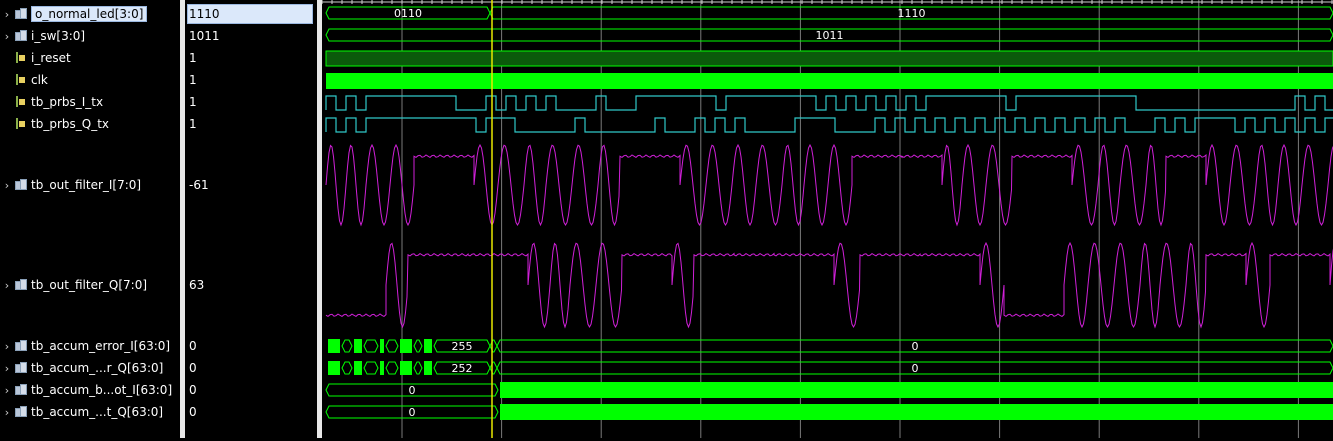 This screenshot has height=441, width=1333. Describe the element at coordinates (197, 285) in the screenshot. I see `signal-value: 63` at that location.